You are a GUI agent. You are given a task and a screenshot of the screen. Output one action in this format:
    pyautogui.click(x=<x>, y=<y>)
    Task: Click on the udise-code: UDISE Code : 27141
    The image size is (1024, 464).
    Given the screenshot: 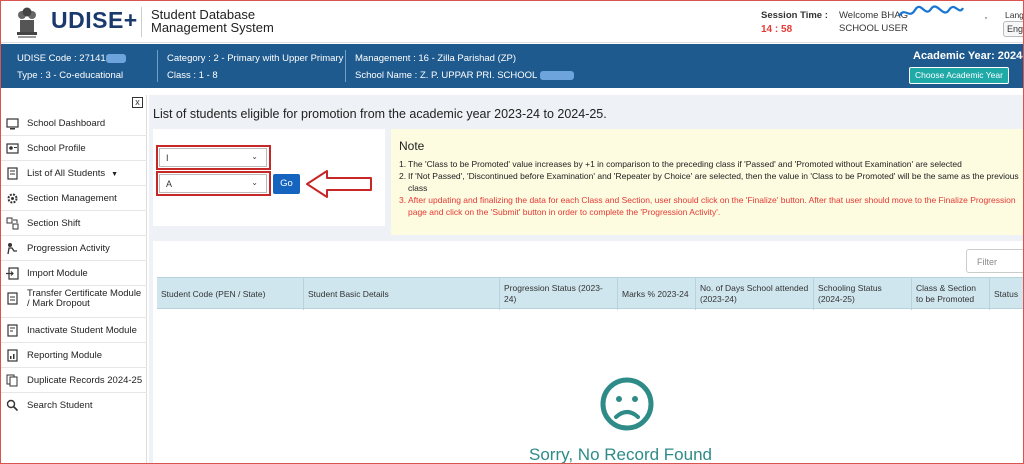 What is the action you would take?
    pyautogui.click(x=71, y=58)
    